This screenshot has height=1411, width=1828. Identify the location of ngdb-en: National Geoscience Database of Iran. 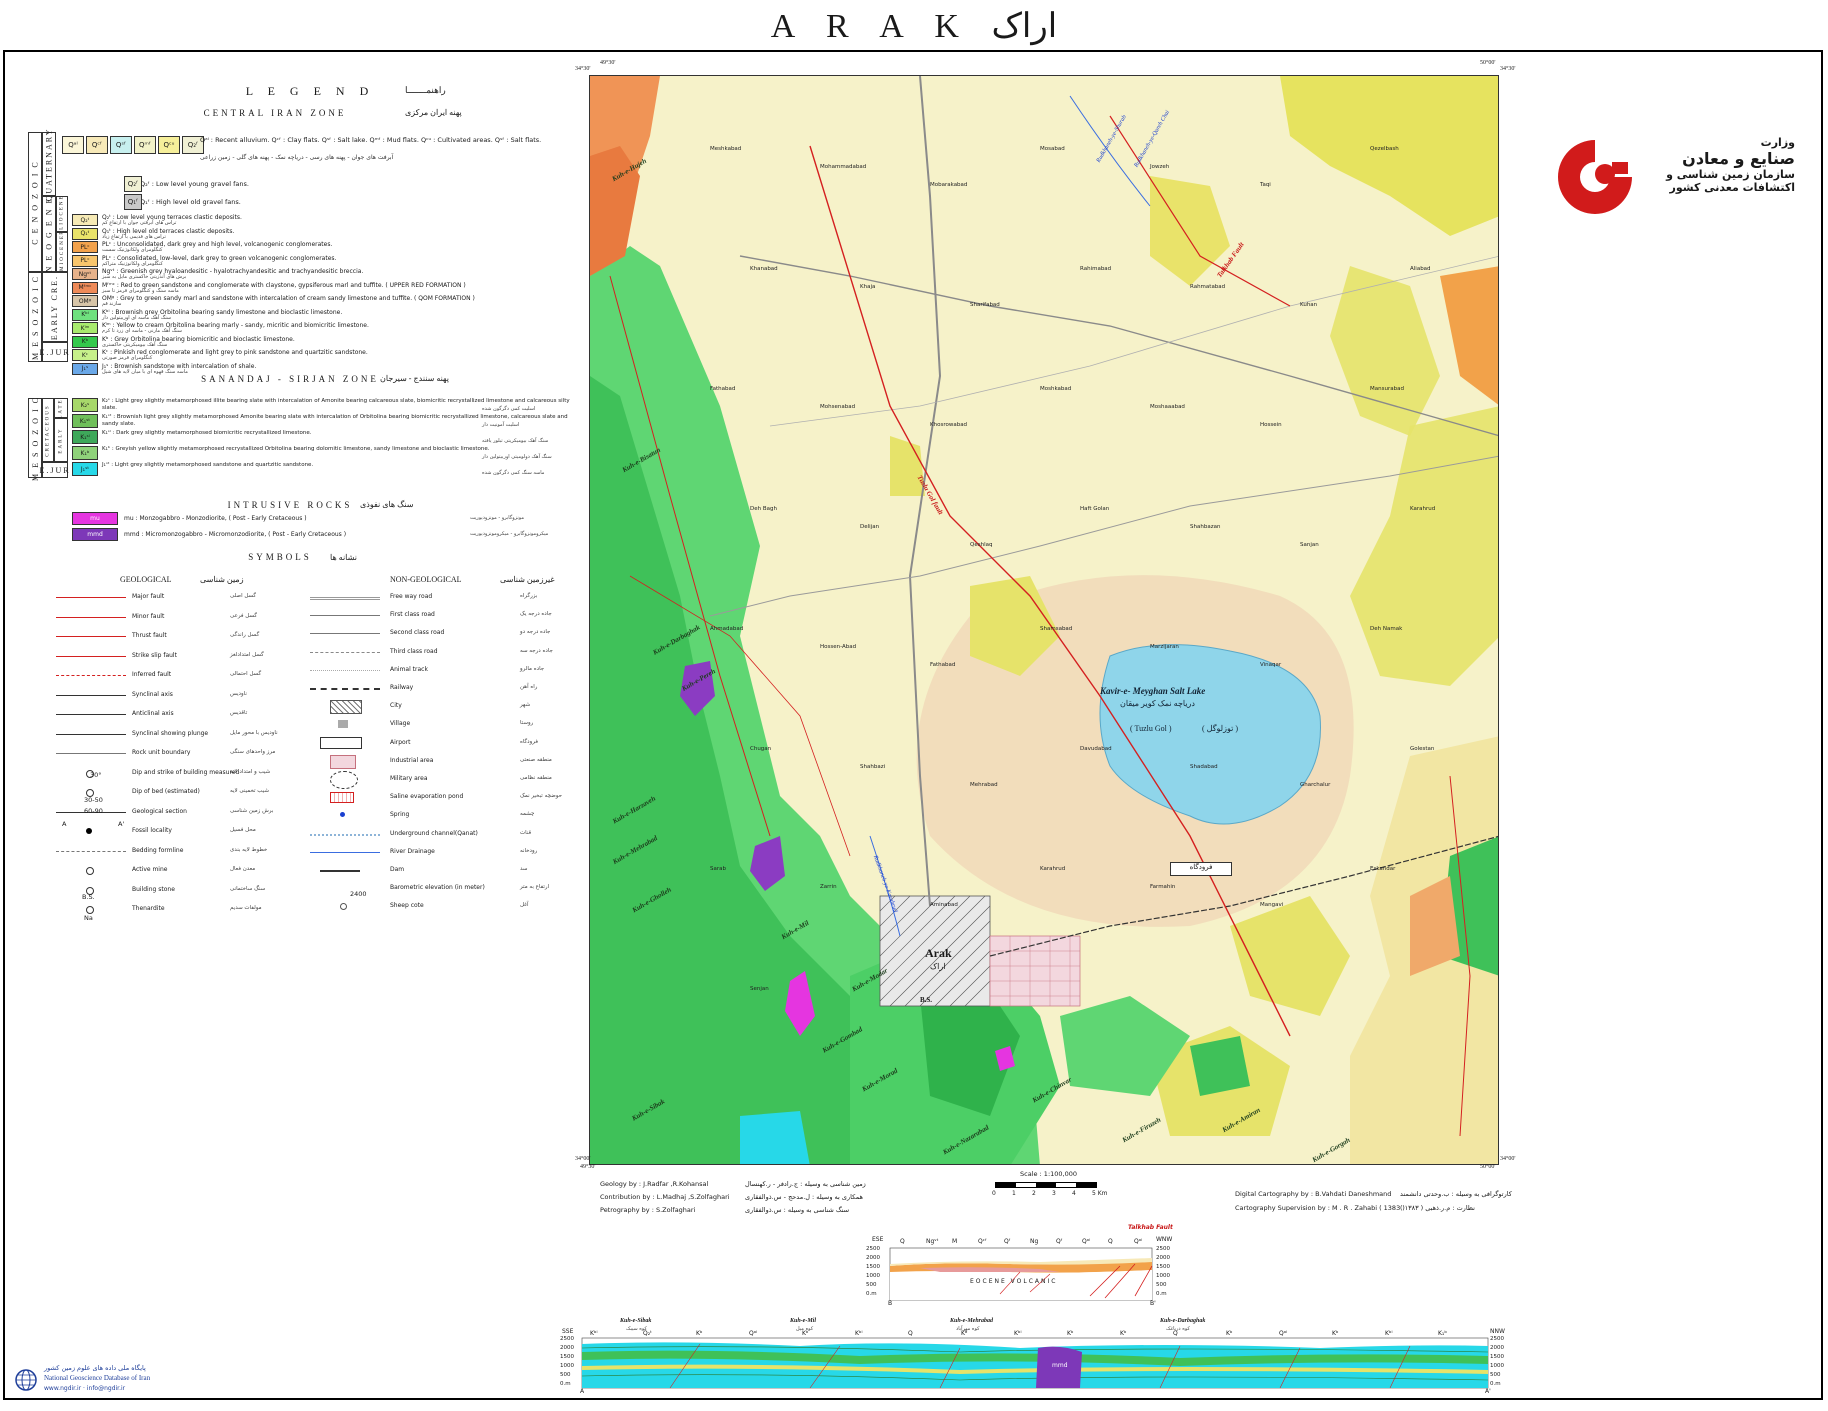
(97, 1378).